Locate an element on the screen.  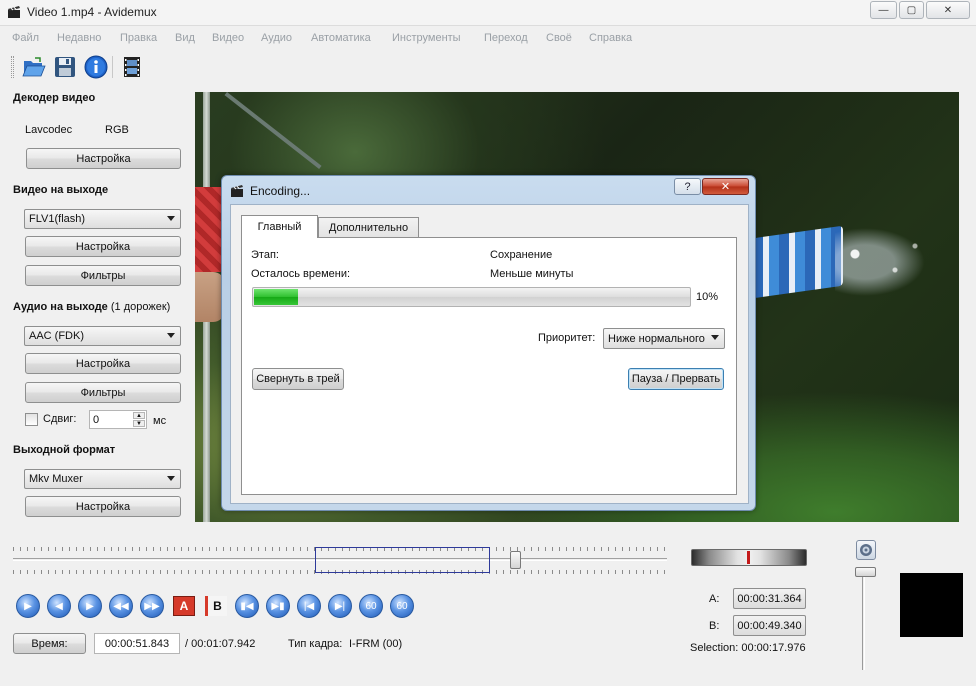
video-config-button: Настройка is located at coordinates (103, 246).